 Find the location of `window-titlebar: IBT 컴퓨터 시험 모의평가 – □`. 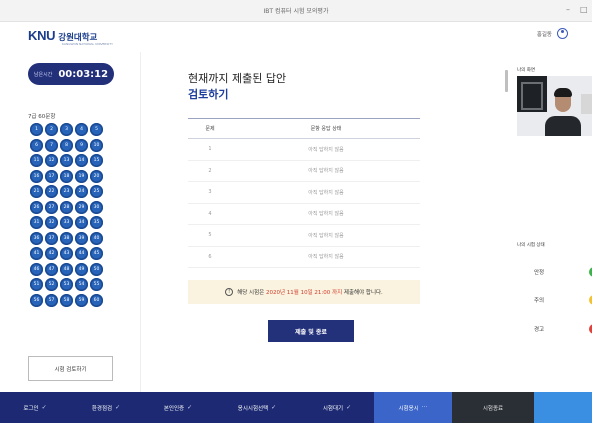

window-titlebar: IBT 컴퓨터 시험 모의평가 – □ is located at coordinates (296, 11).